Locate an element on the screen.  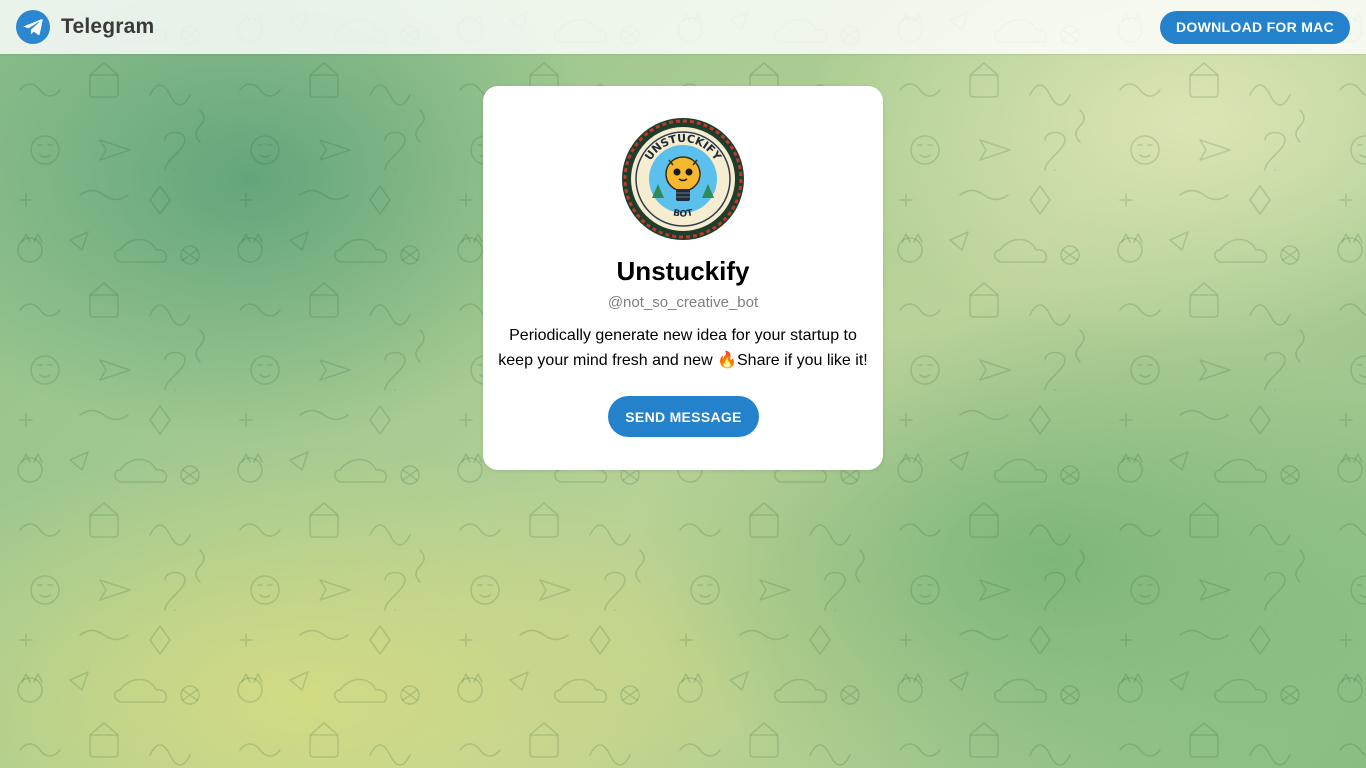
bot-avatar: UNSTUCKIFY BOT is located at coordinates (683, 179).